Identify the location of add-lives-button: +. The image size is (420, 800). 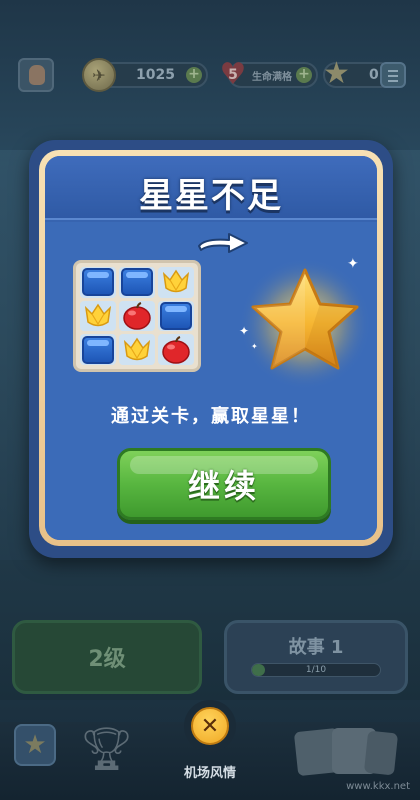
(304, 75).